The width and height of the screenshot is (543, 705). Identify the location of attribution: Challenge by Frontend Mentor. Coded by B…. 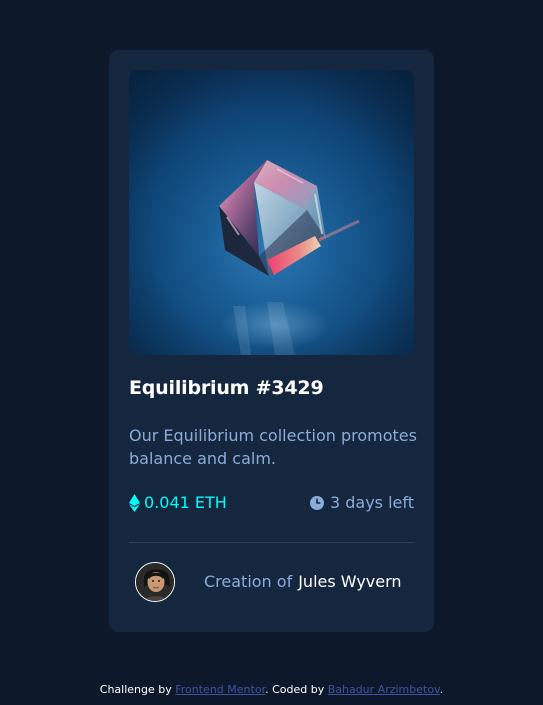
(271, 689).